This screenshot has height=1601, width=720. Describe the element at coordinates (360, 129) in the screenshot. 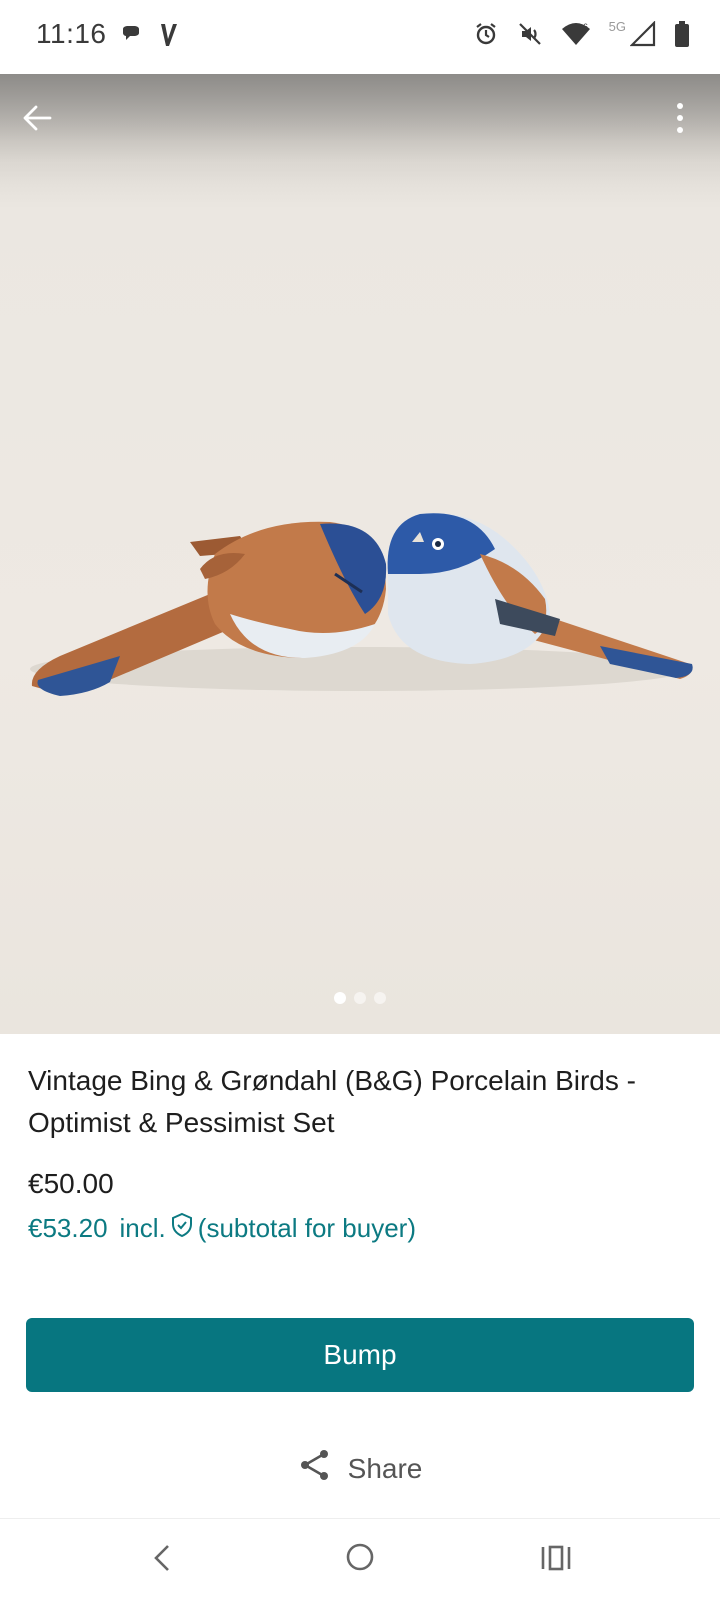

I see `photo-top-fade` at that location.